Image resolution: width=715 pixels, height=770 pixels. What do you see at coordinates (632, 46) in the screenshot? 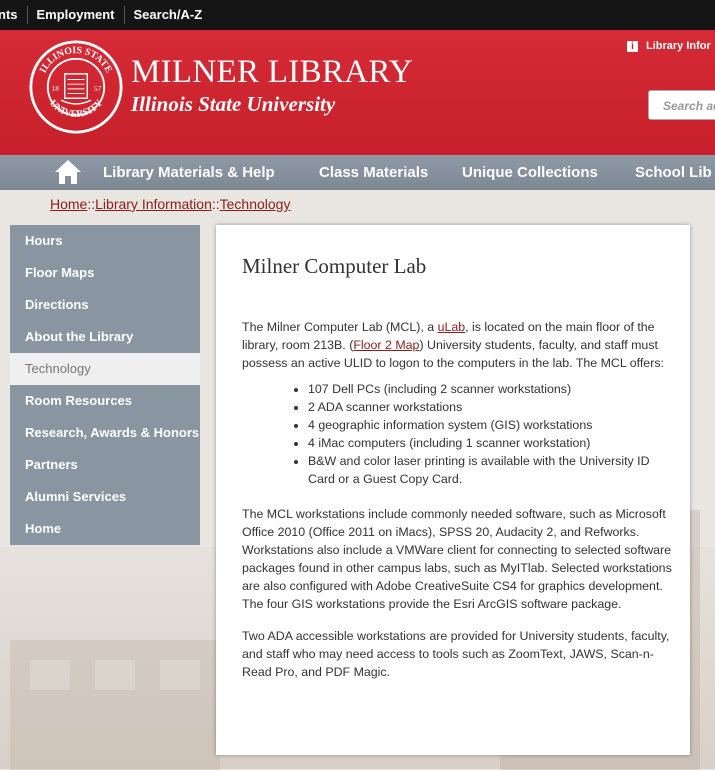
I see `info-icon: i` at bounding box center [632, 46].